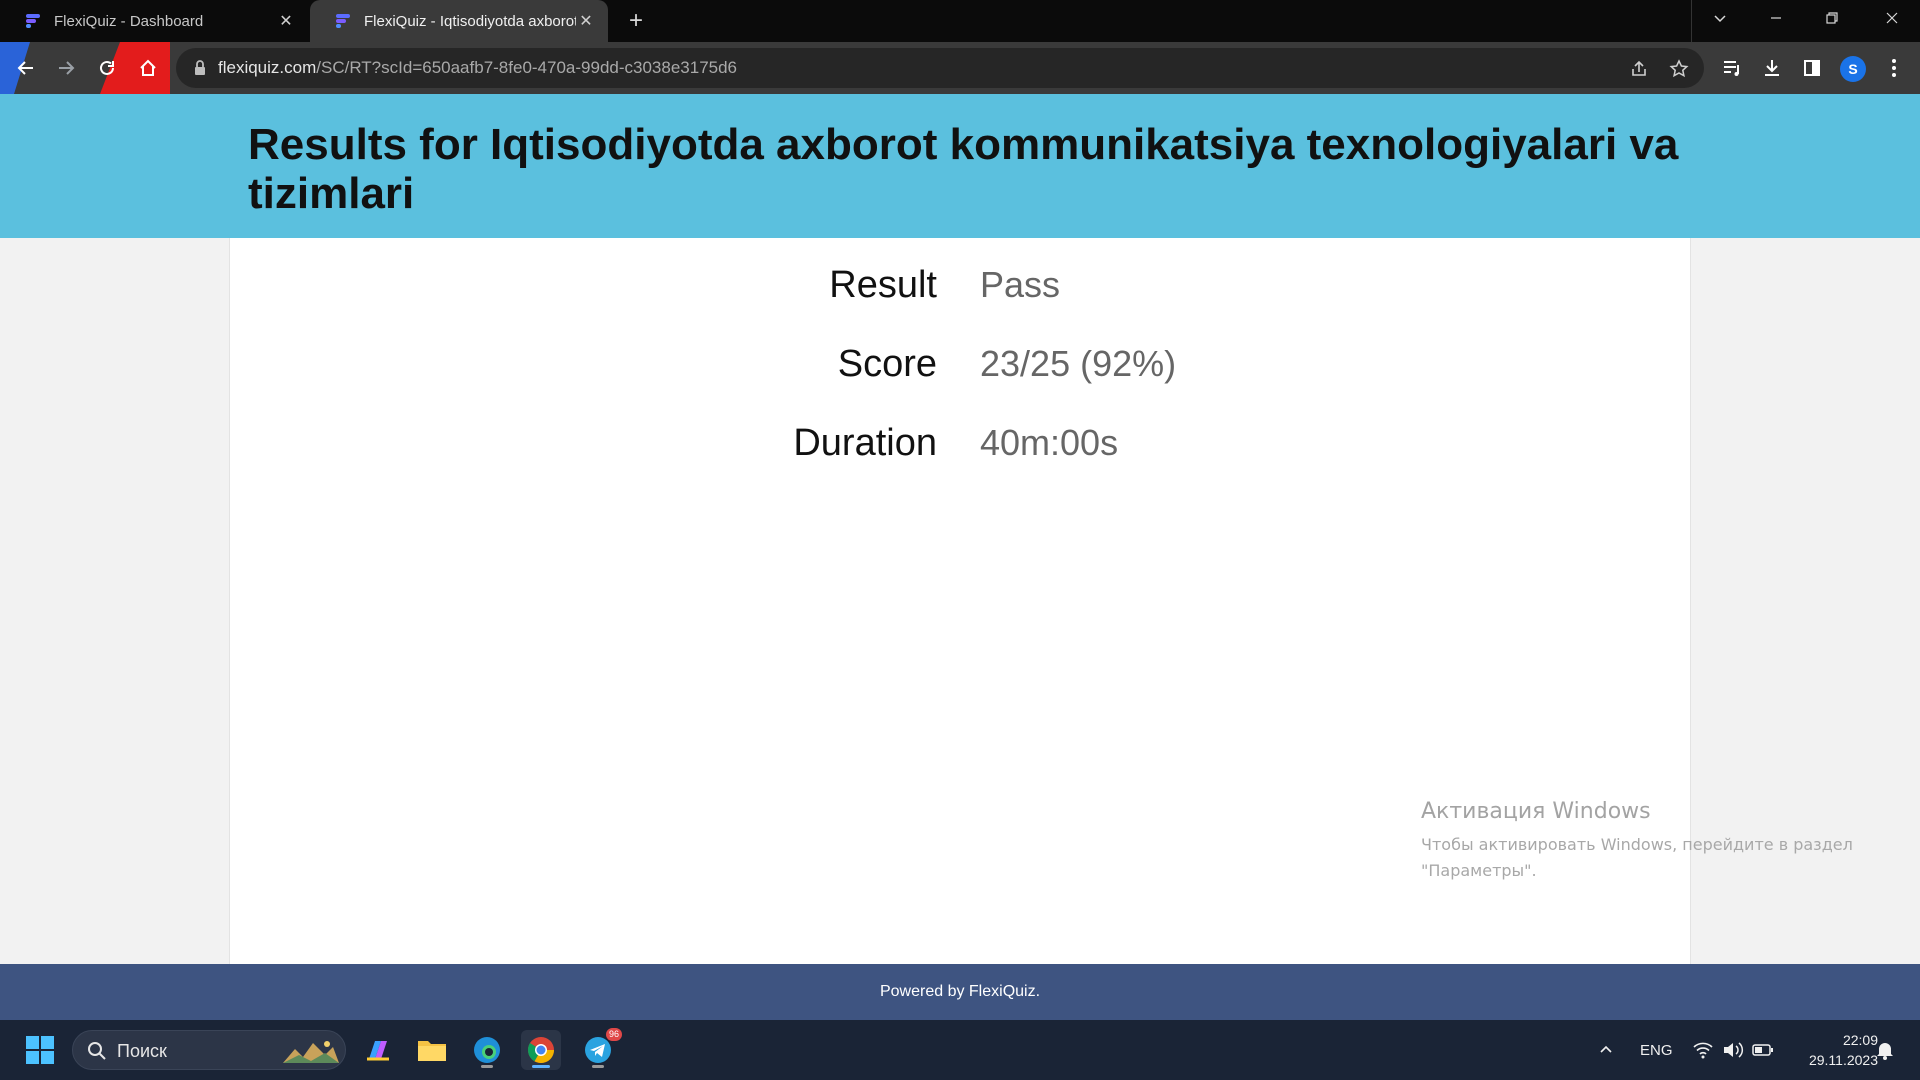 Image resolution: width=1920 pixels, height=1080 pixels. What do you see at coordinates (1536, 811) in the screenshot?
I see `watermark-title: Активация Windows` at bounding box center [1536, 811].